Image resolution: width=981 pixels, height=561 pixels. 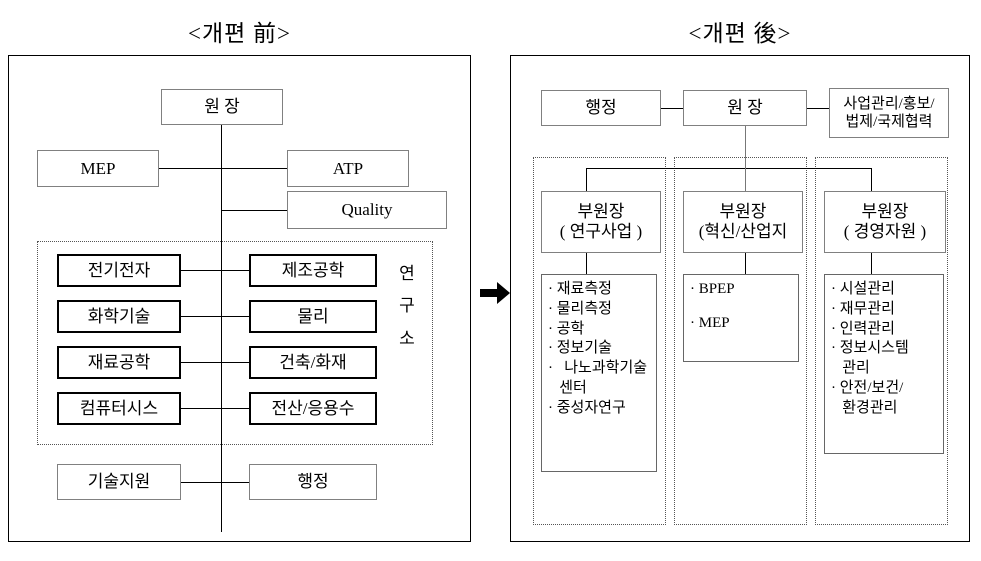 What do you see at coordinates (863, 308) in the screenshot?
I see `list-item: · 재무관리` at bounding box center [863, 308].